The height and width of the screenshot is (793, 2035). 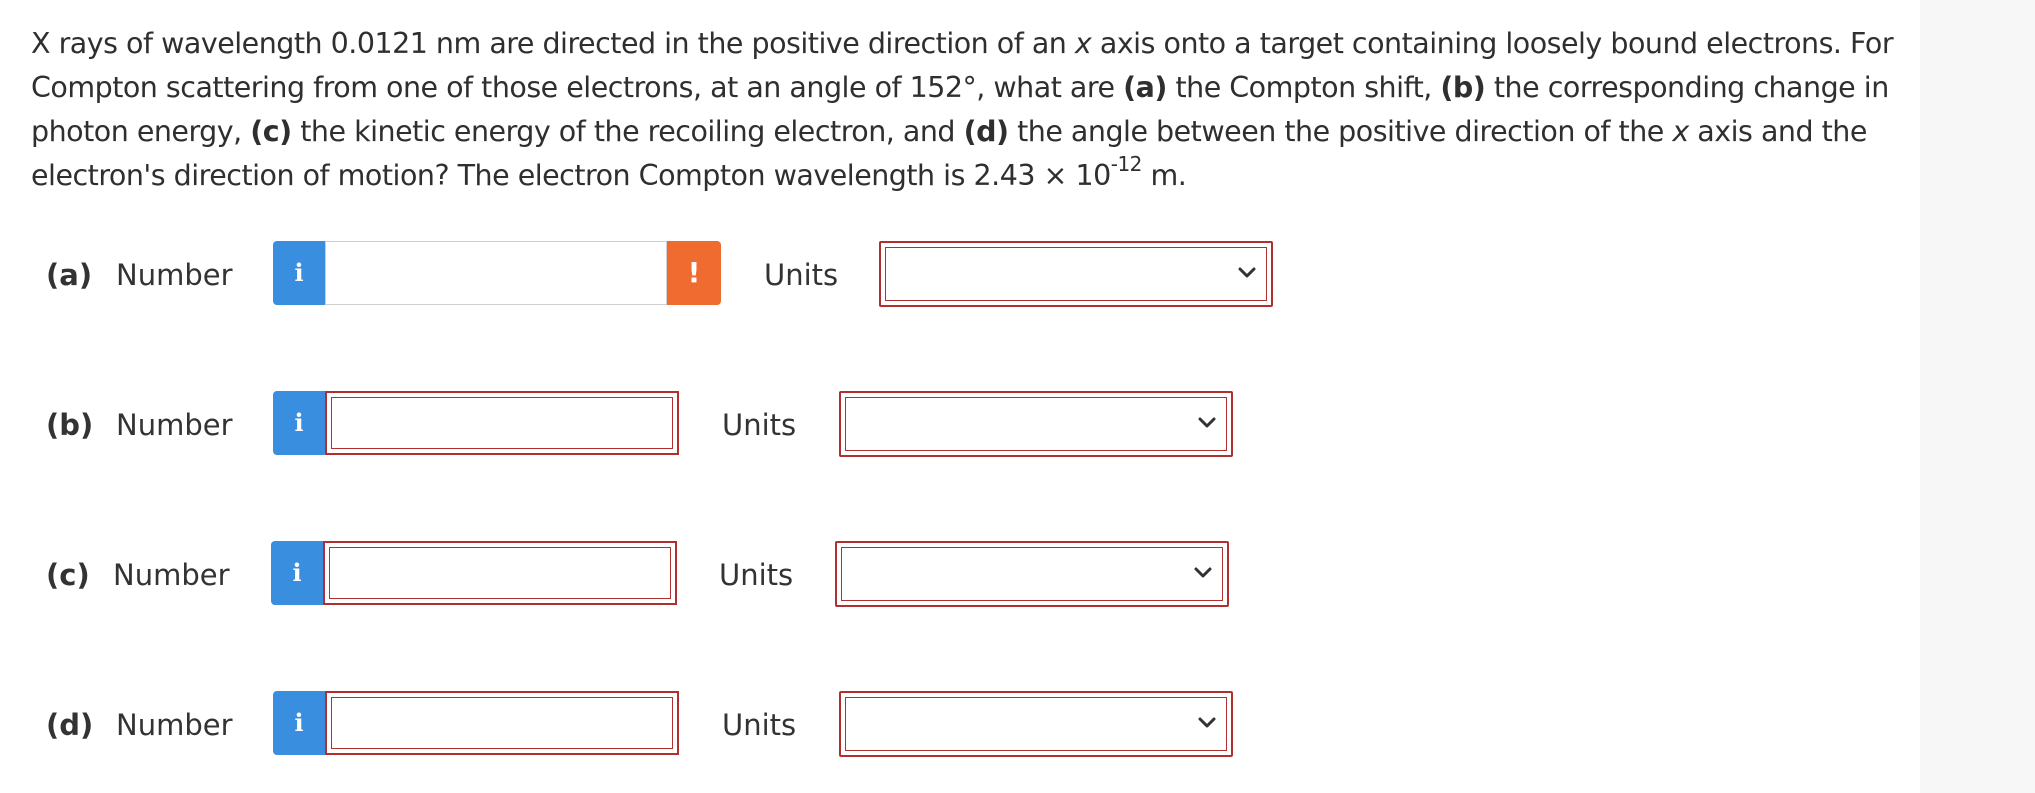 What do you see at coordinates (70, 725) in the screenshot?
I see `part-label: (d)` at bounding box center [70, 725].